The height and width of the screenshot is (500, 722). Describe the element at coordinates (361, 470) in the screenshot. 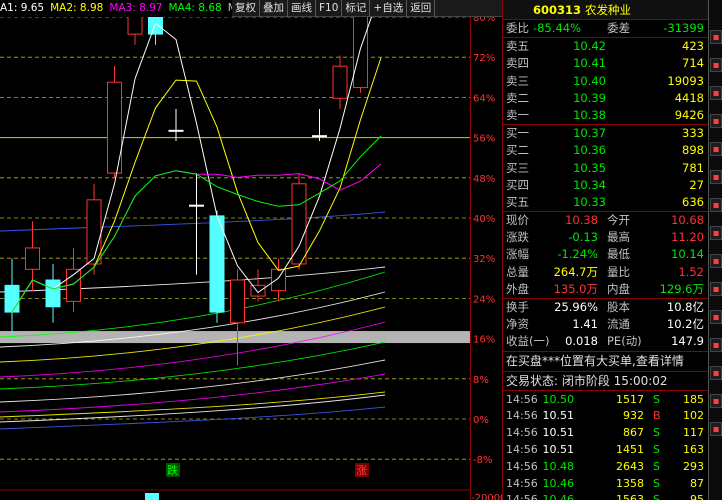

I see `up-marker: 涨` at that location.